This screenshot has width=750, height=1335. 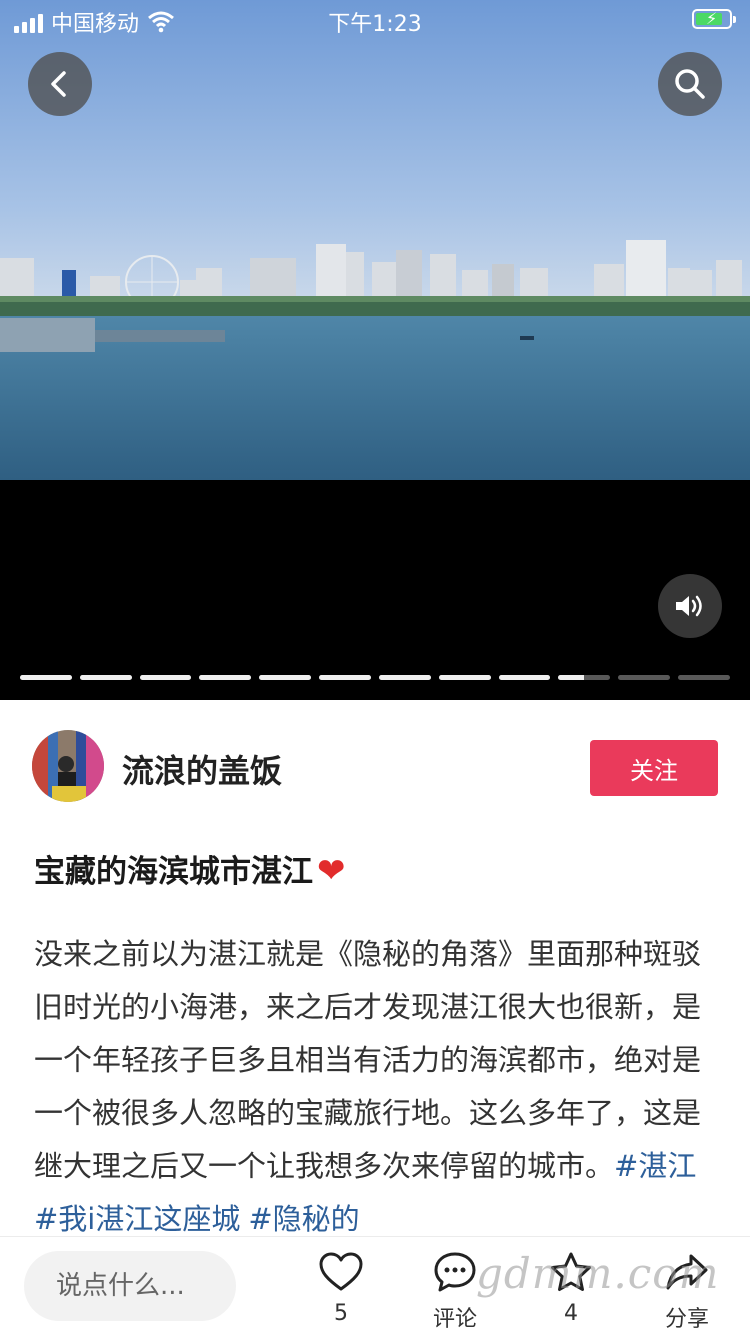 What do you see at coordinates (341, 1313) in the screenshot?
I see `like-count: 5` at bounding box center [341, 1313].